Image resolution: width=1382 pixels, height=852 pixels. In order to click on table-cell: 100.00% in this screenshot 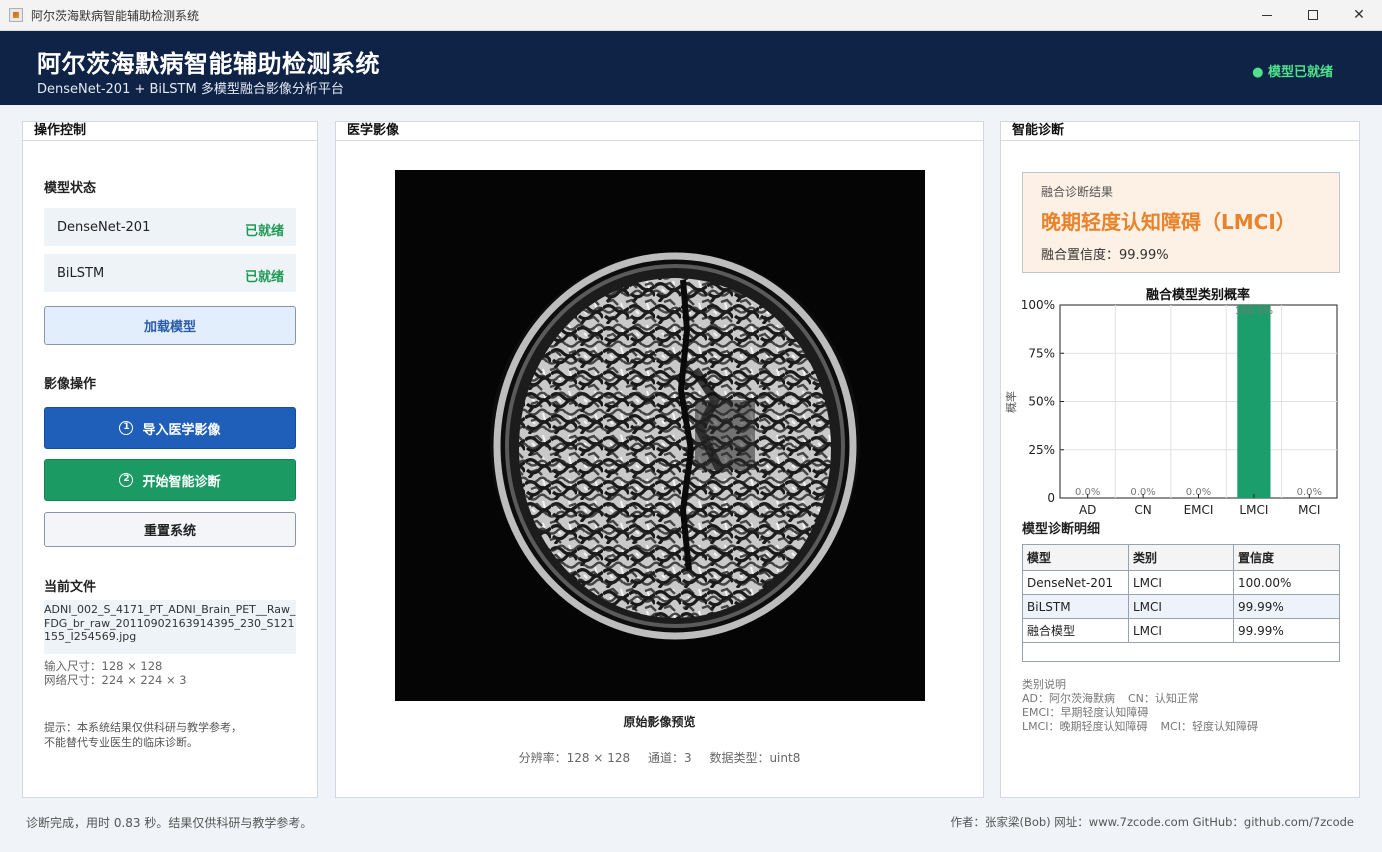, I will do `click(1286, 582)`.